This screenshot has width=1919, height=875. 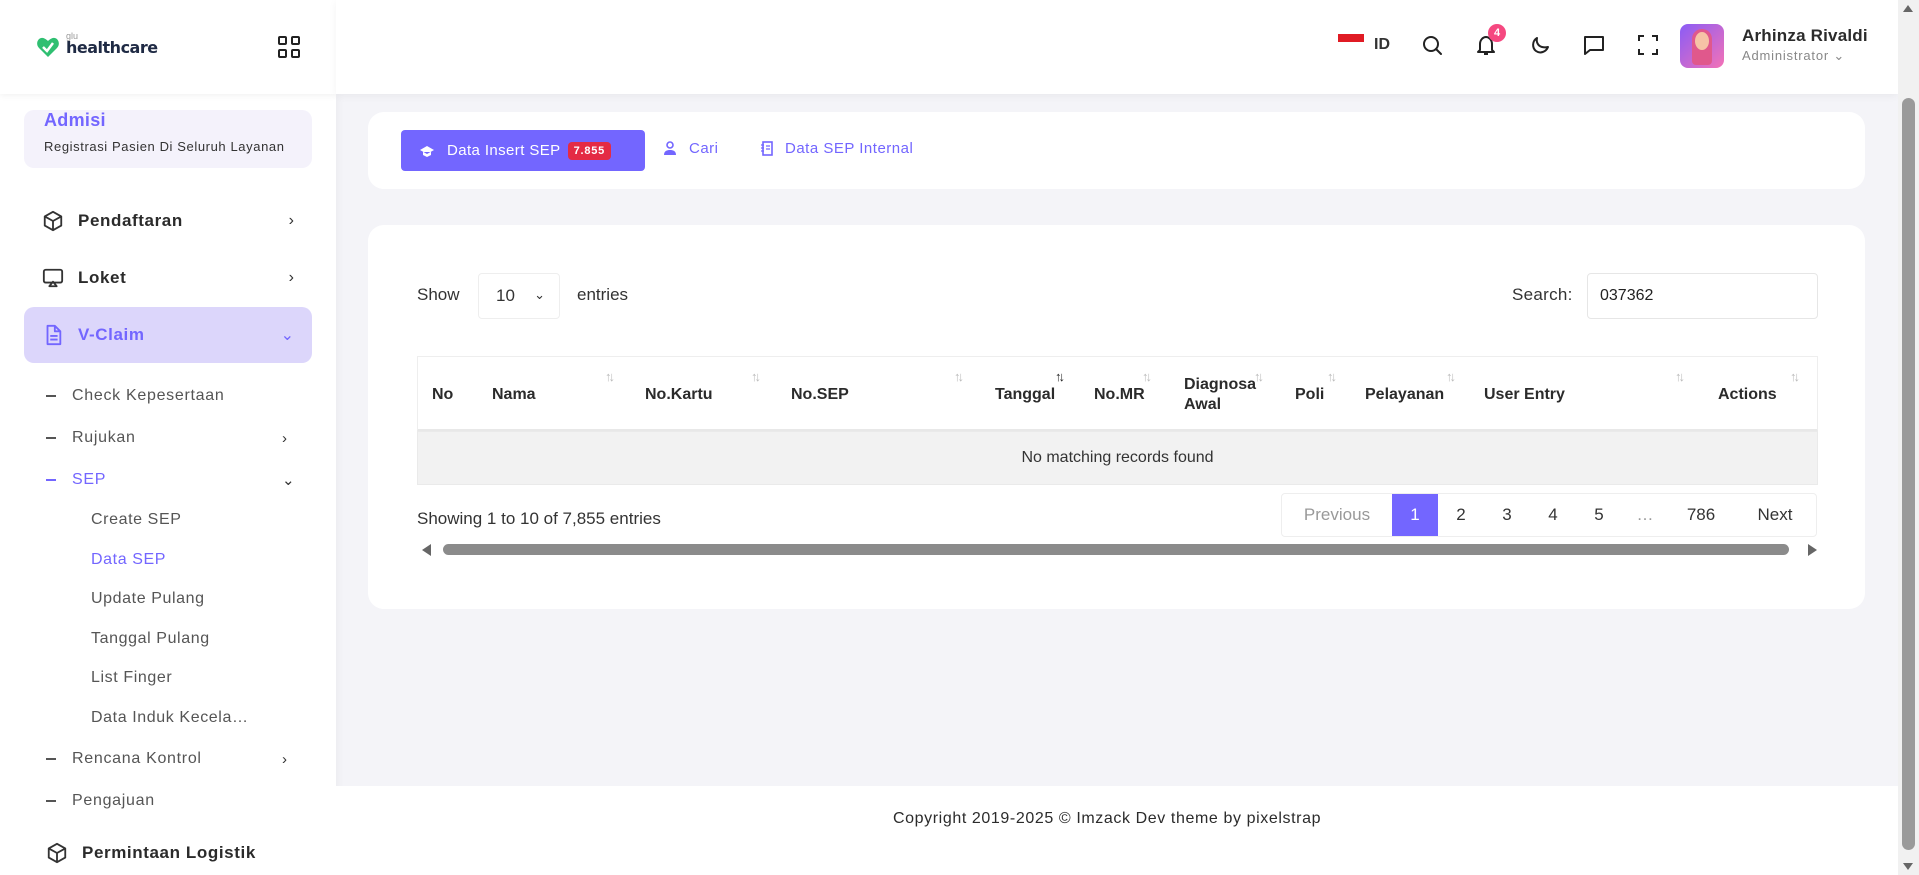 I want to click on pagination-page: 3, so click(x=1507, y=515).